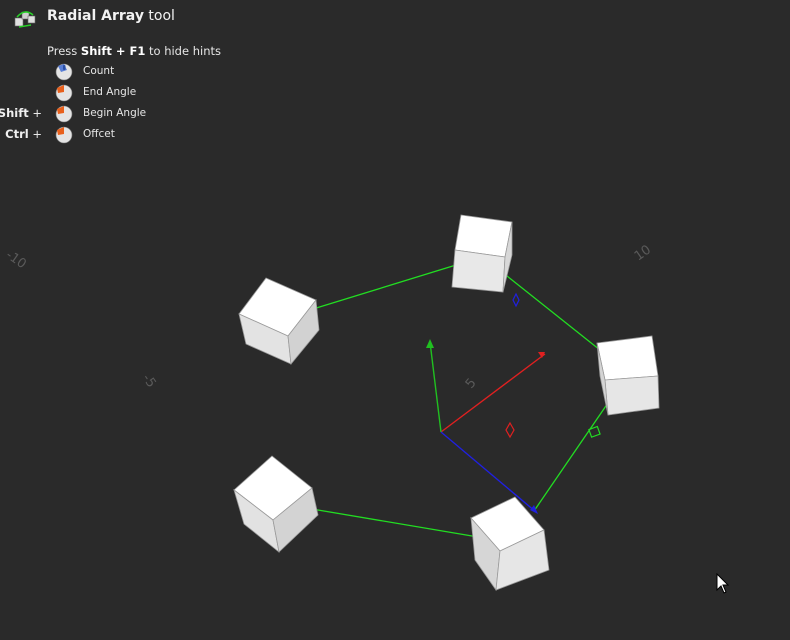 The height and width of the screenshot is (640, 790). I want to click on tool-title: Radial Array tool, so click(111, 16).